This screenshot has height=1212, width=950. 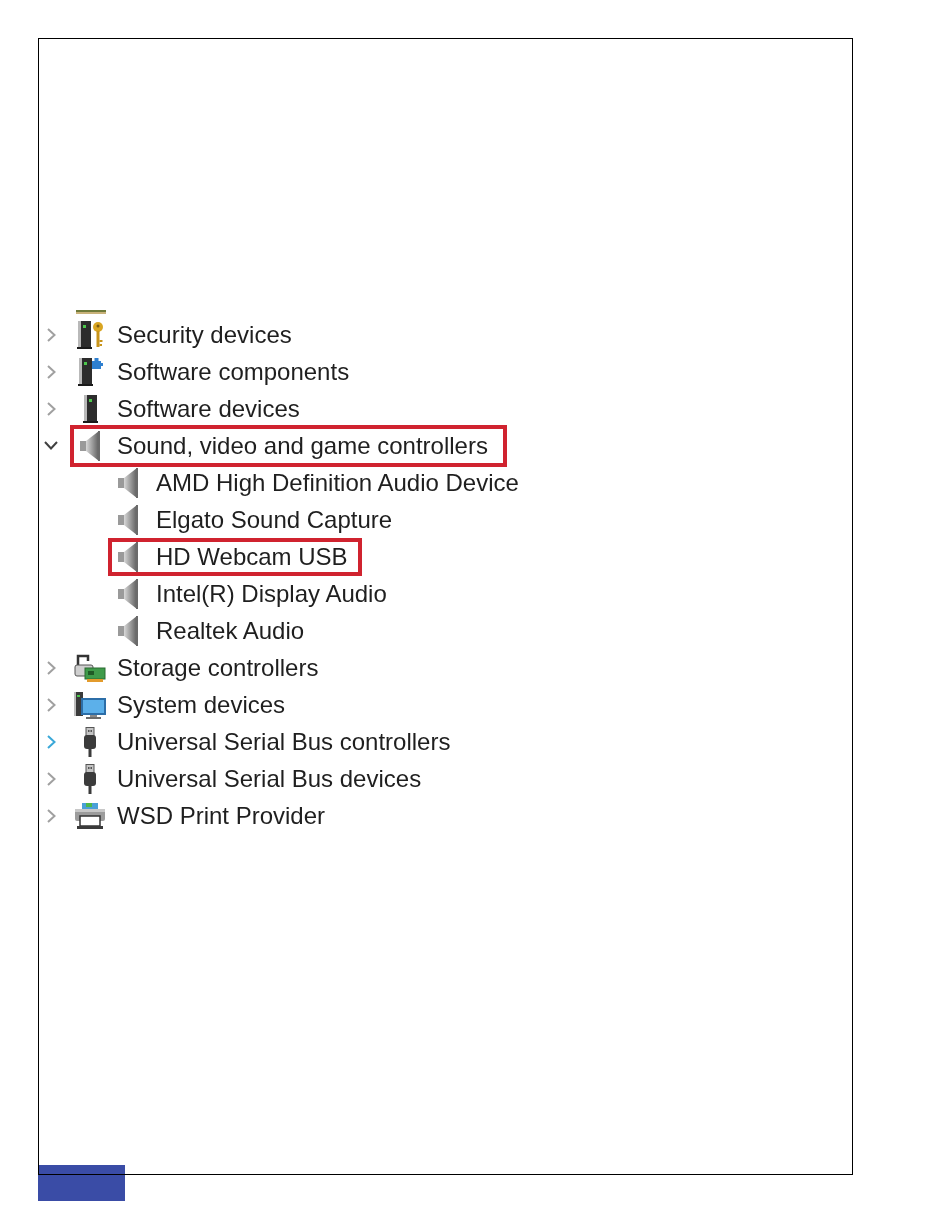 I want to click on tree-item-label: WSD Print Provider, so click(x=221, y=815).